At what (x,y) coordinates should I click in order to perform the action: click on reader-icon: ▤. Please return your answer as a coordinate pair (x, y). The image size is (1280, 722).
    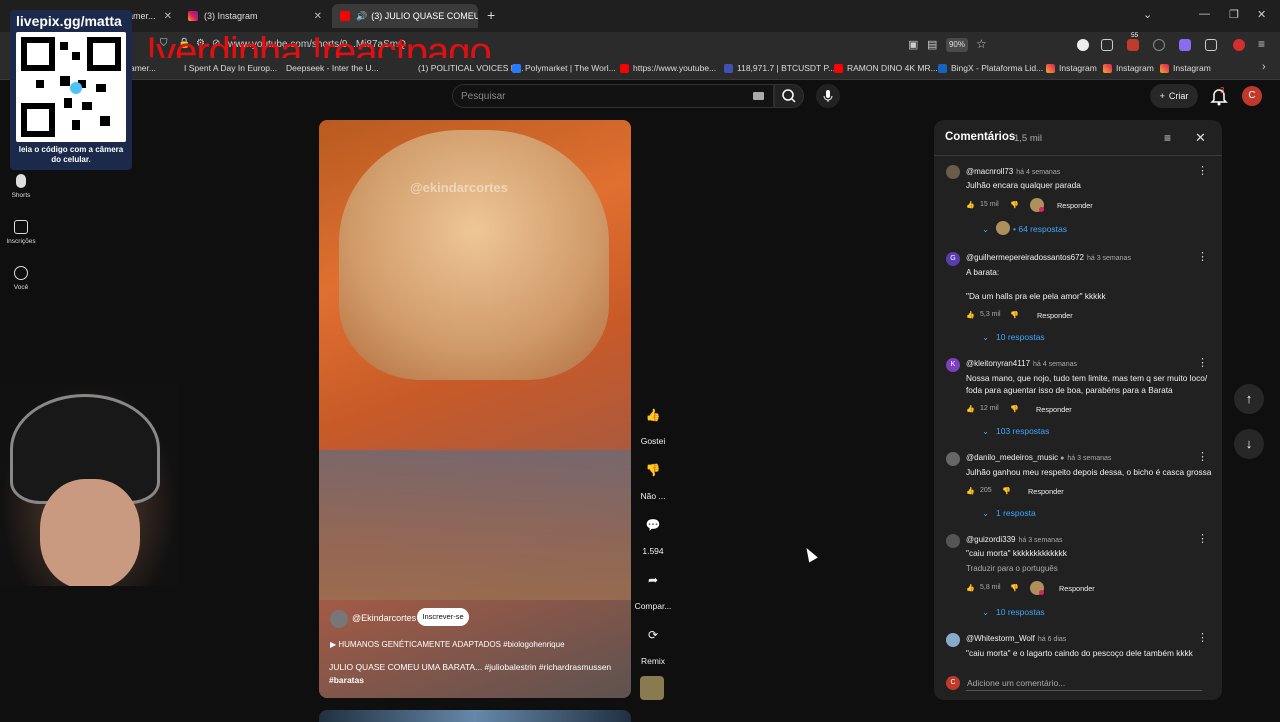
    Looking at the image, I should click on (932, 44).